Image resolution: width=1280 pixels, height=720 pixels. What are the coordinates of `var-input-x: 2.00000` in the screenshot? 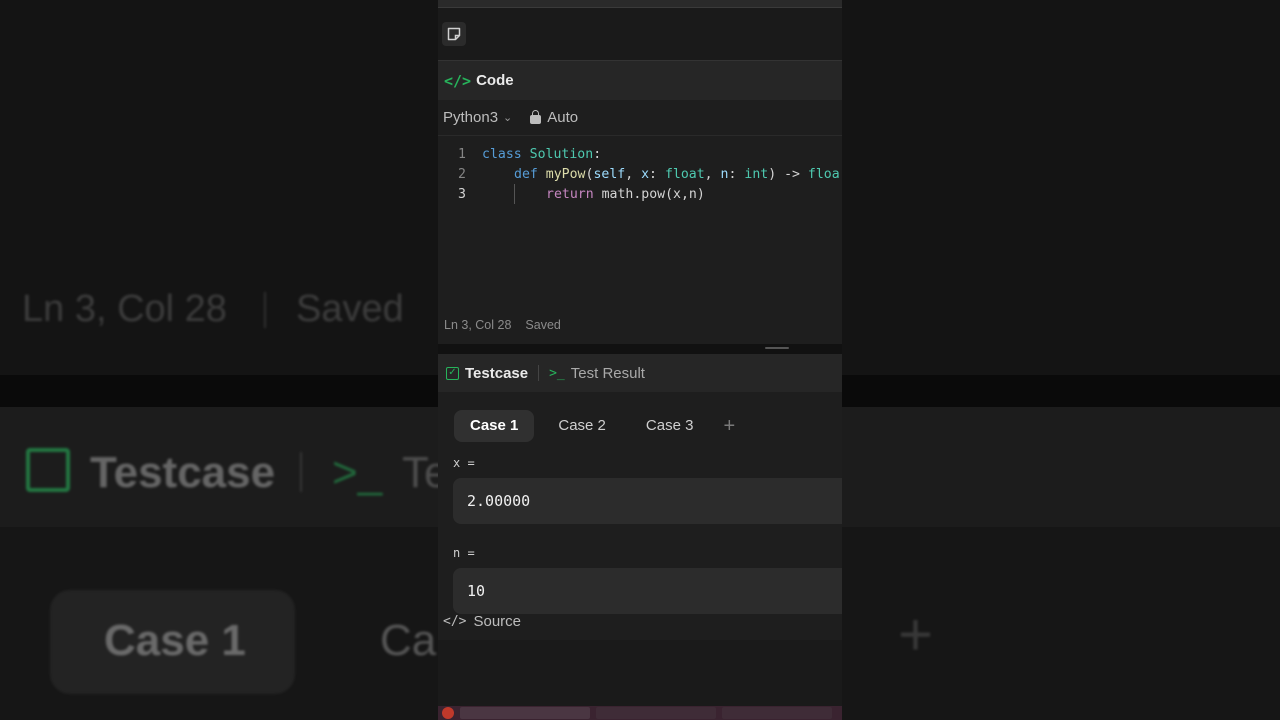 It's located at (647, 501).